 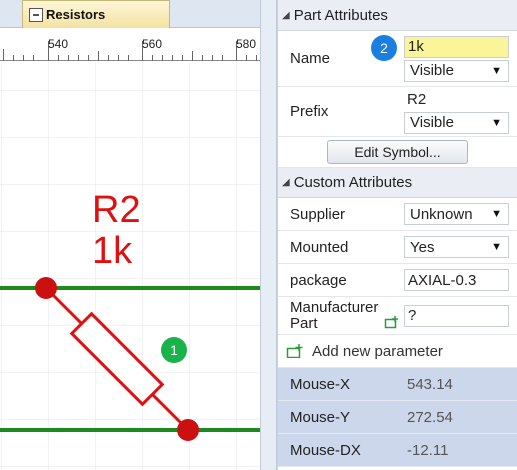 What do you see at coordinates (130, 51) in the screenshot?
I see `ruler-ticks` at bounding box center [130, 51].